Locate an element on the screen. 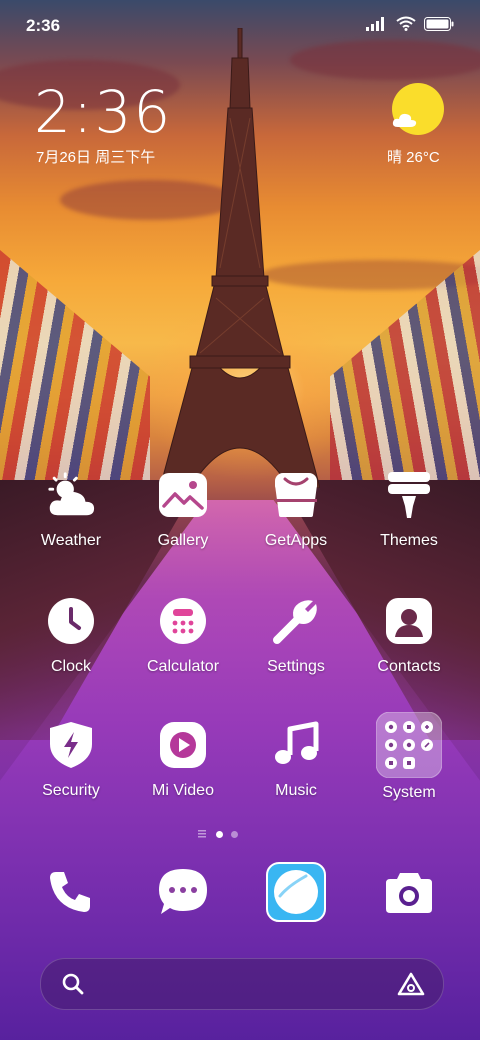 The width and height of the screenshot is (480, 1040). app-label: Gallery is located at coordinates (183, 540).